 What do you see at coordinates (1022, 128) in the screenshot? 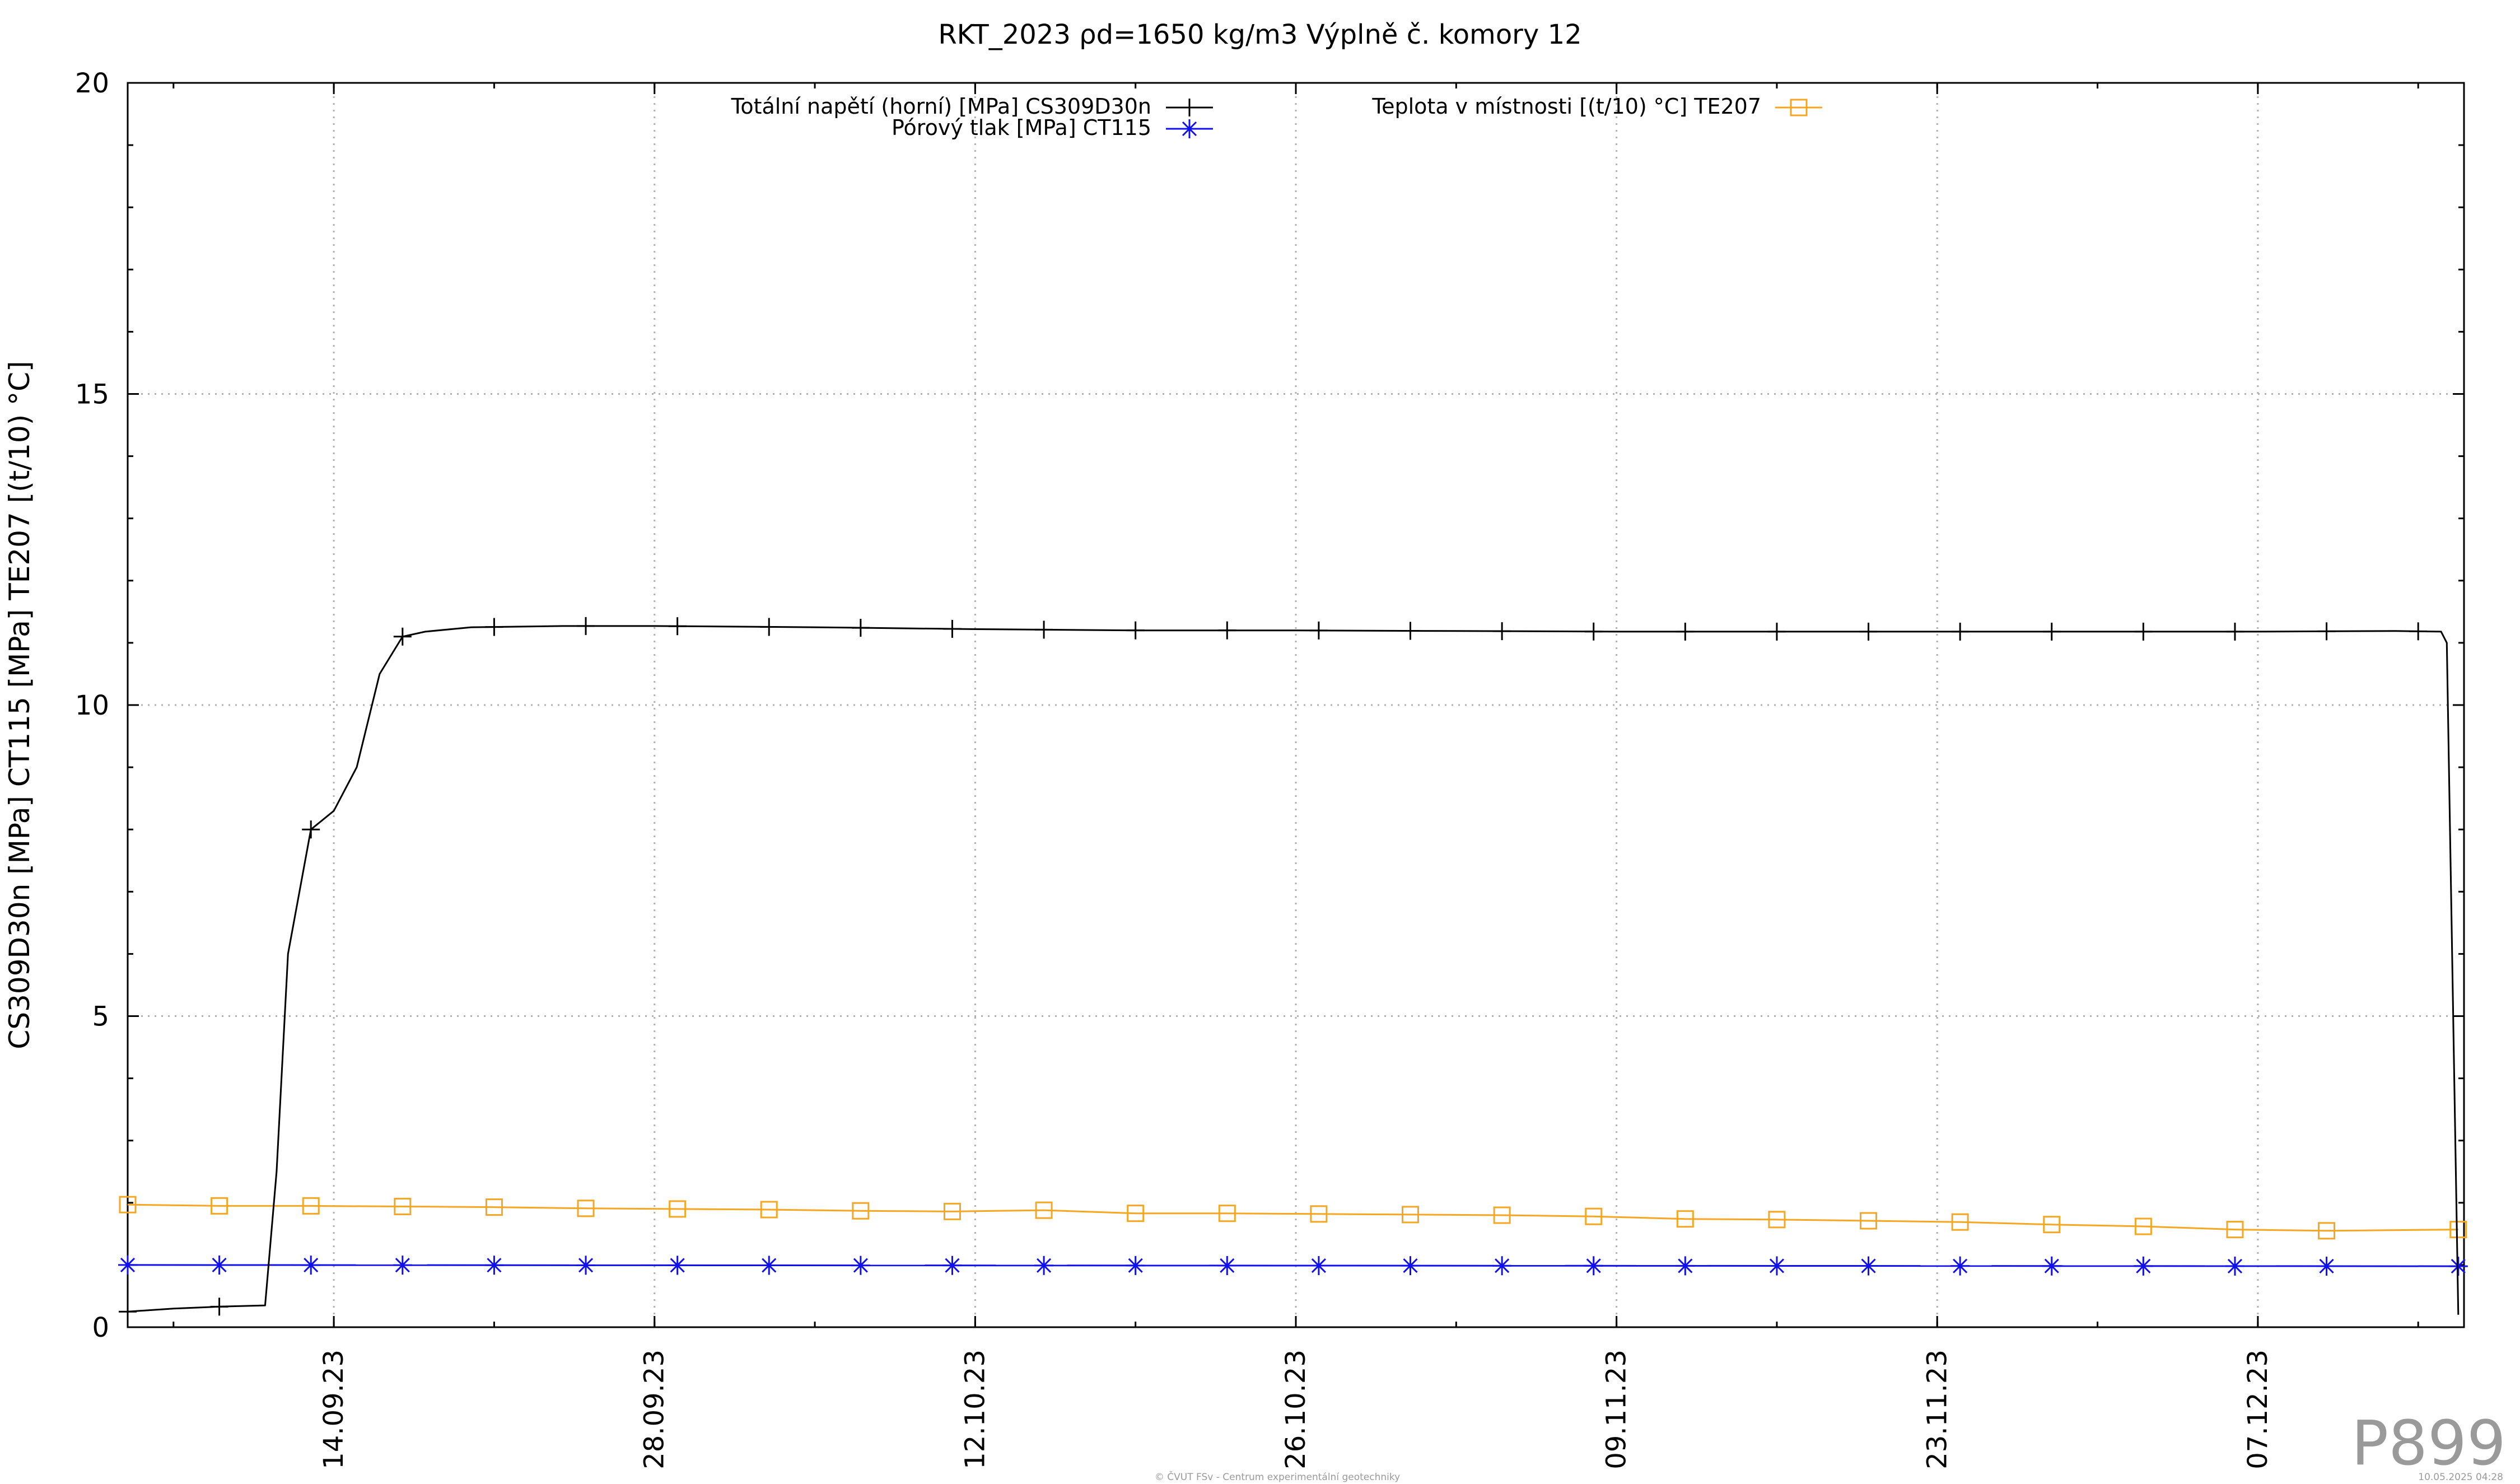
I see `legend-label-ct115: Pórový tlak [MPa] CT115` at bounding box center [1022, 128].